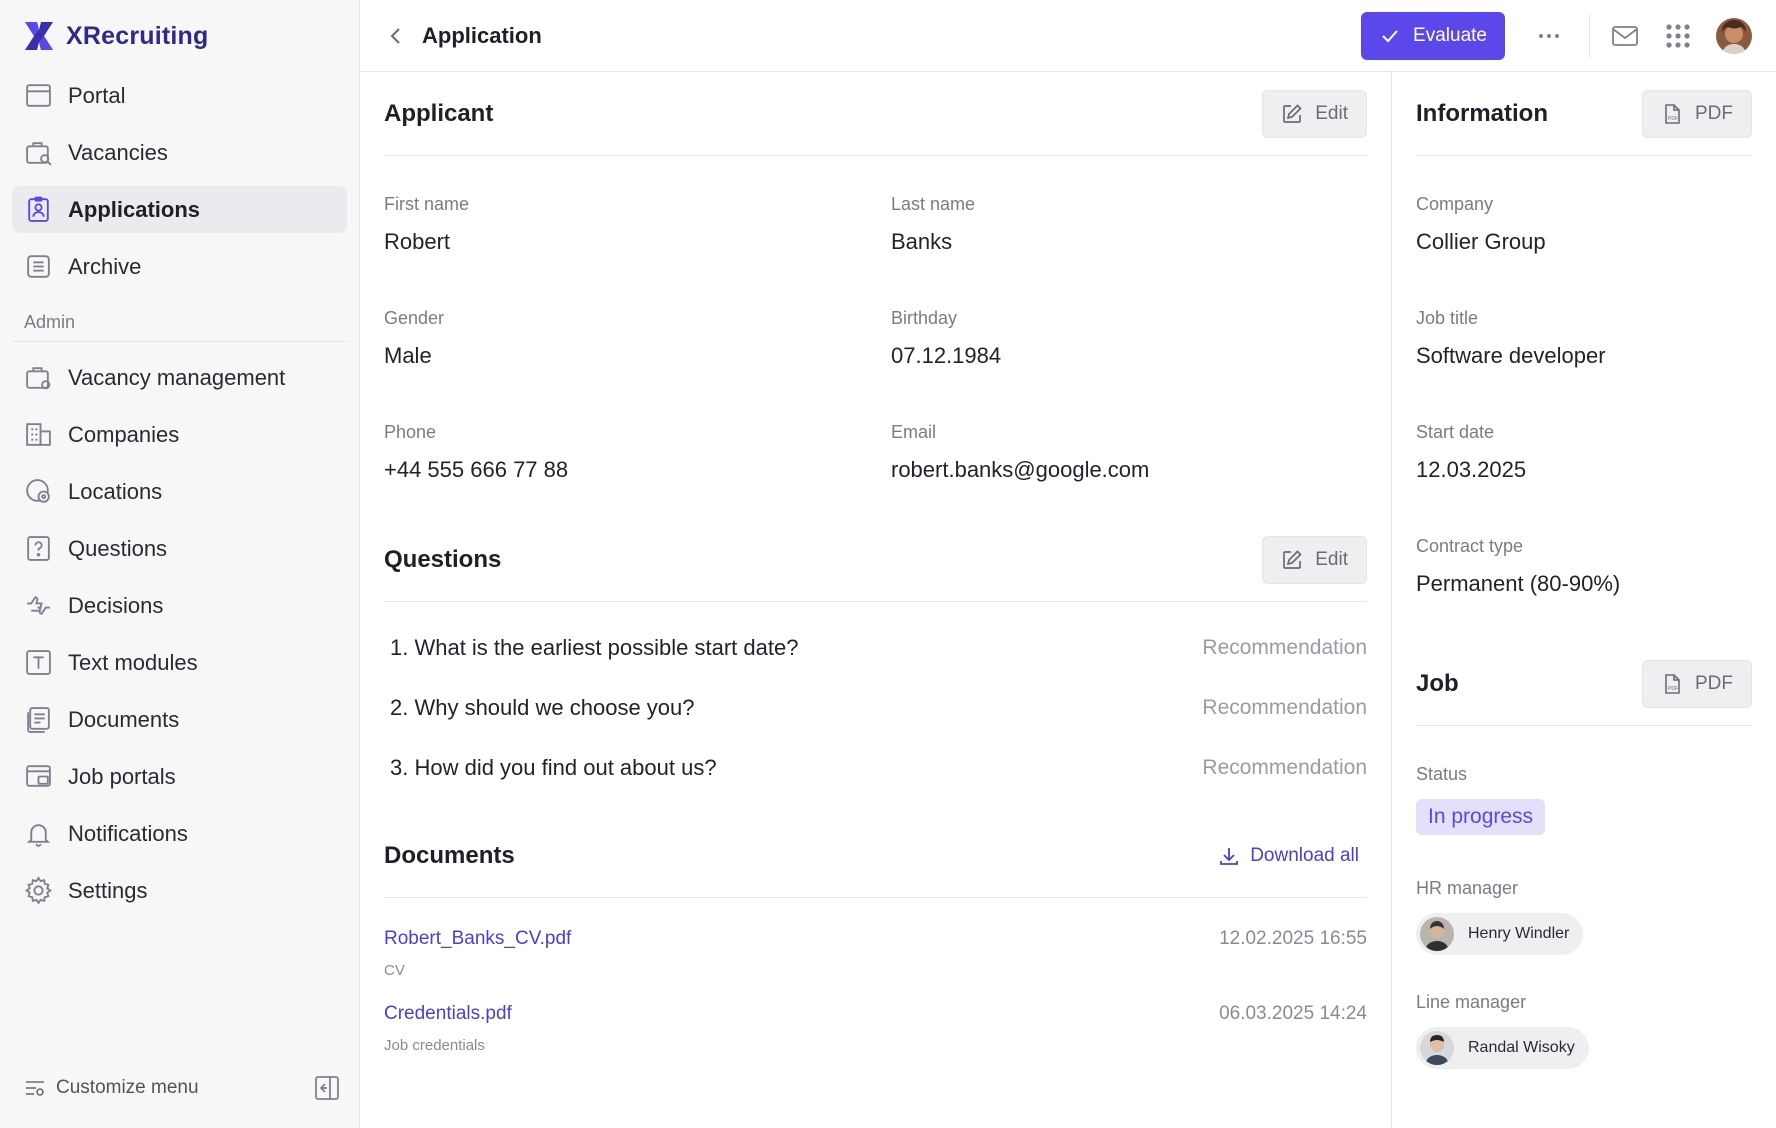  Describe the element at coordinates (417, 241) in the screenshot. I see `field-value: Robert` at that location.